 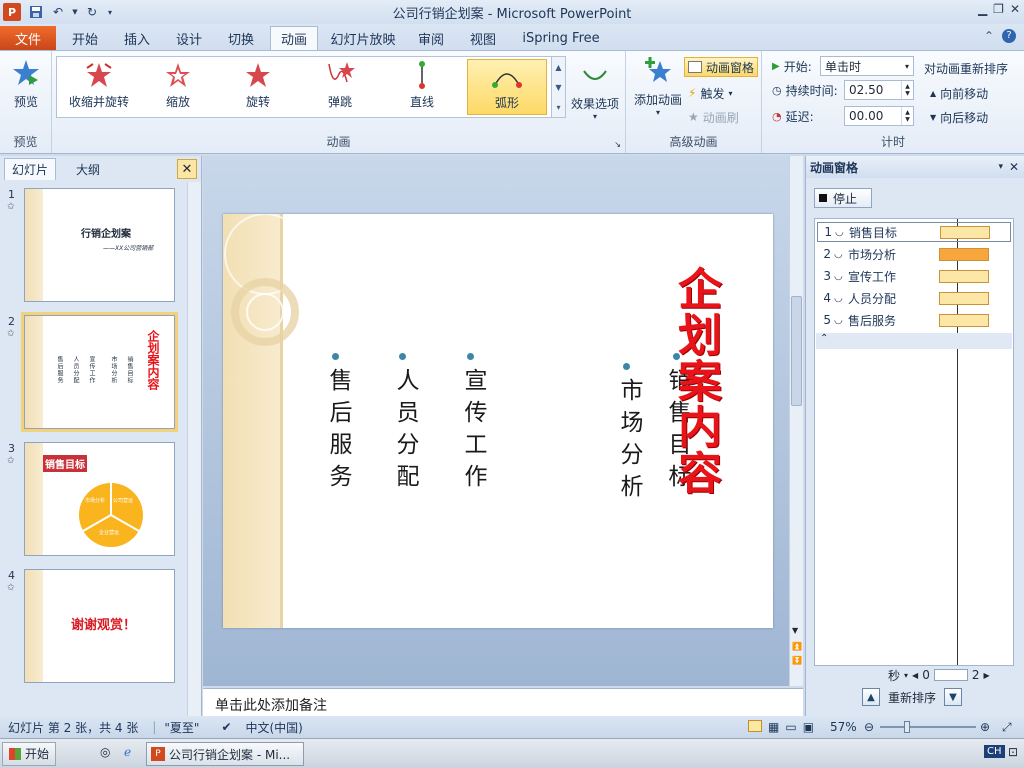 I want to click on collapse-ribbon-icon: ⌃, so click(x=989, y=36).